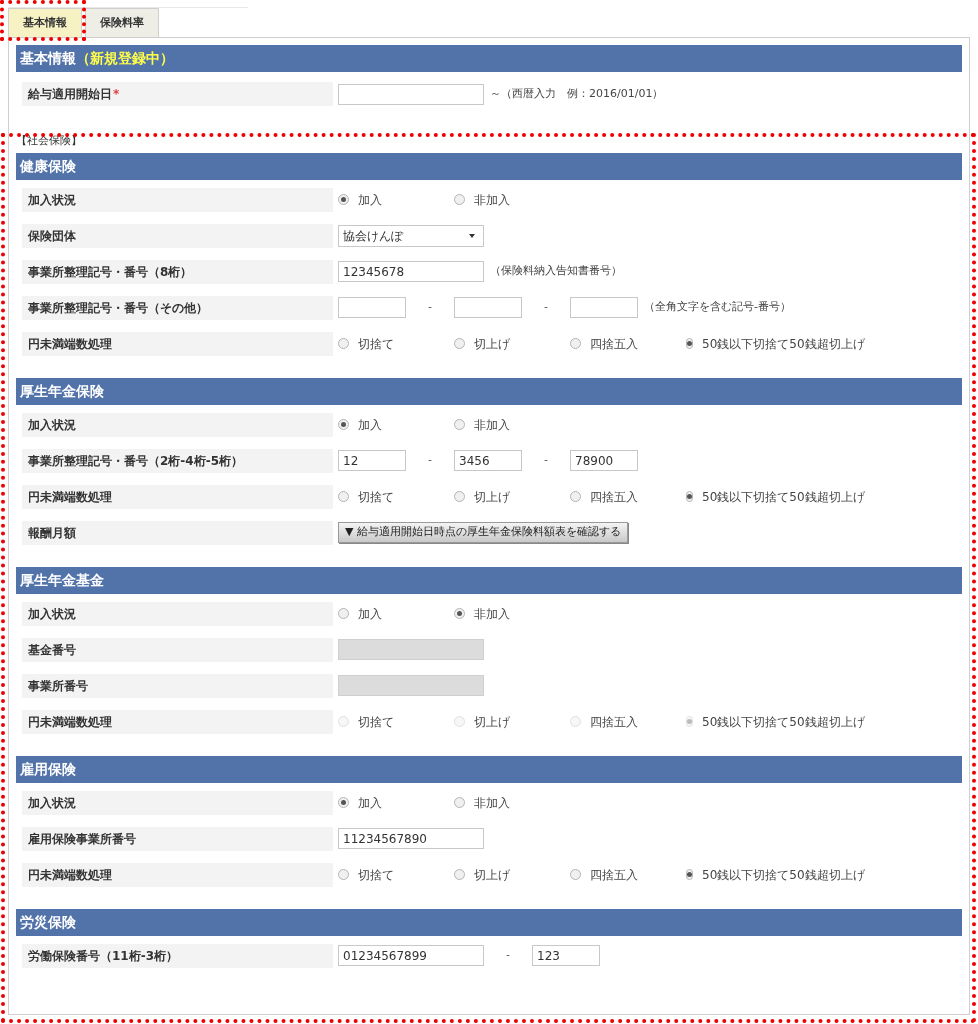 The height and width of the screenshot is (1024, 978). Describe the element at coordinates (45, 22) in the screenshot. I see `tab: 基本情報` at that location.